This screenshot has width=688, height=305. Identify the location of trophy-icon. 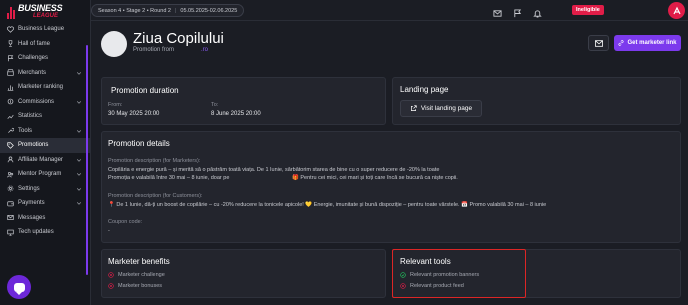
(10, 43).